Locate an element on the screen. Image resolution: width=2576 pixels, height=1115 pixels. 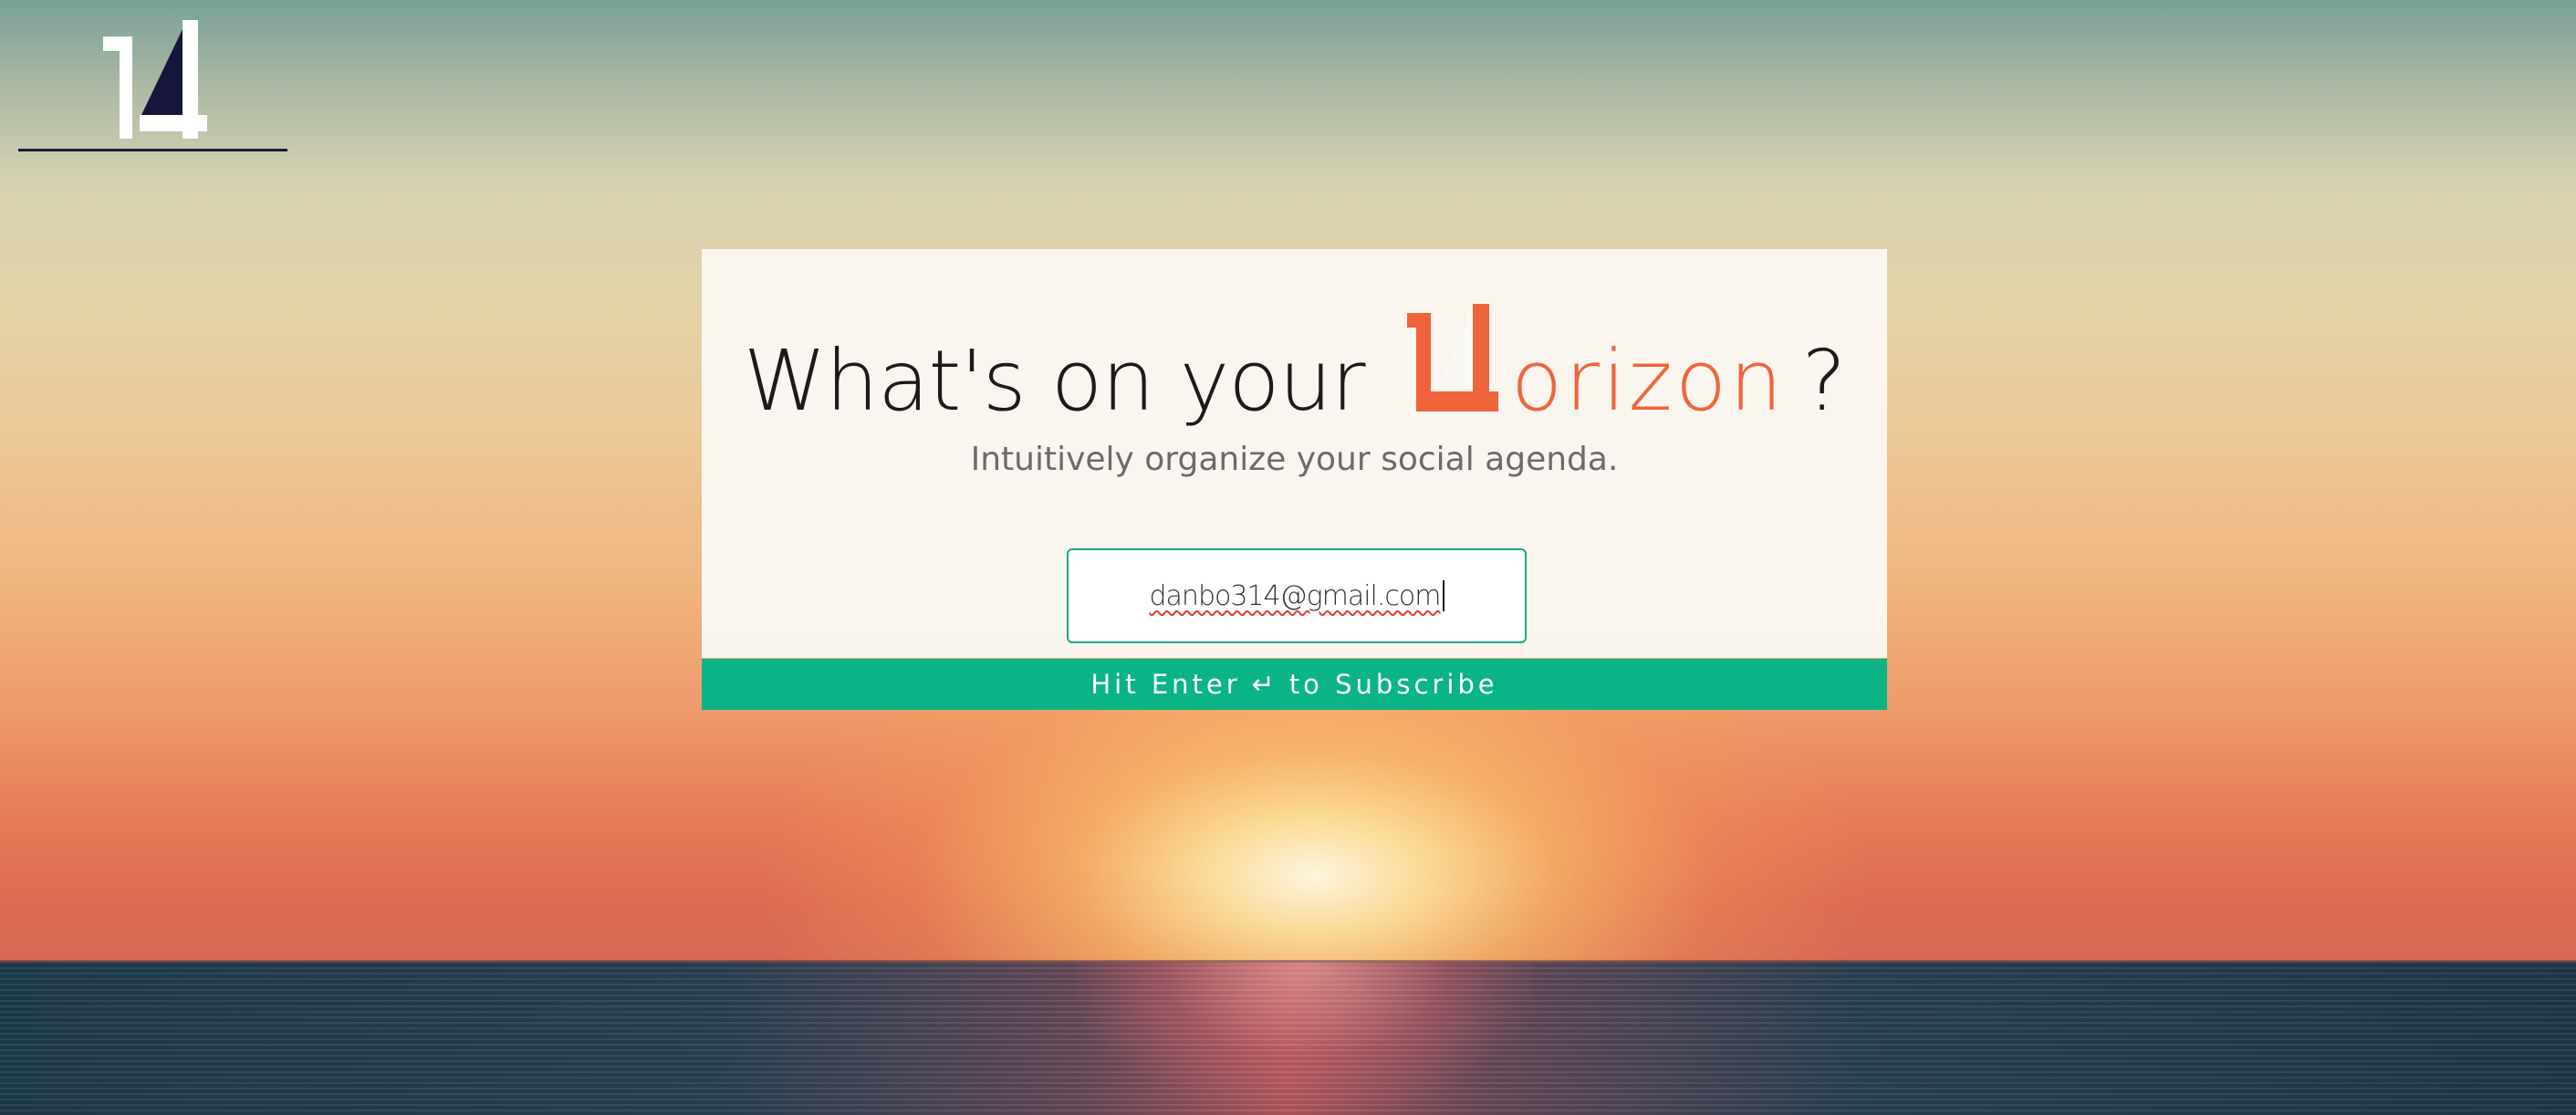
horizon-line is located at coordinates (1288, 961).